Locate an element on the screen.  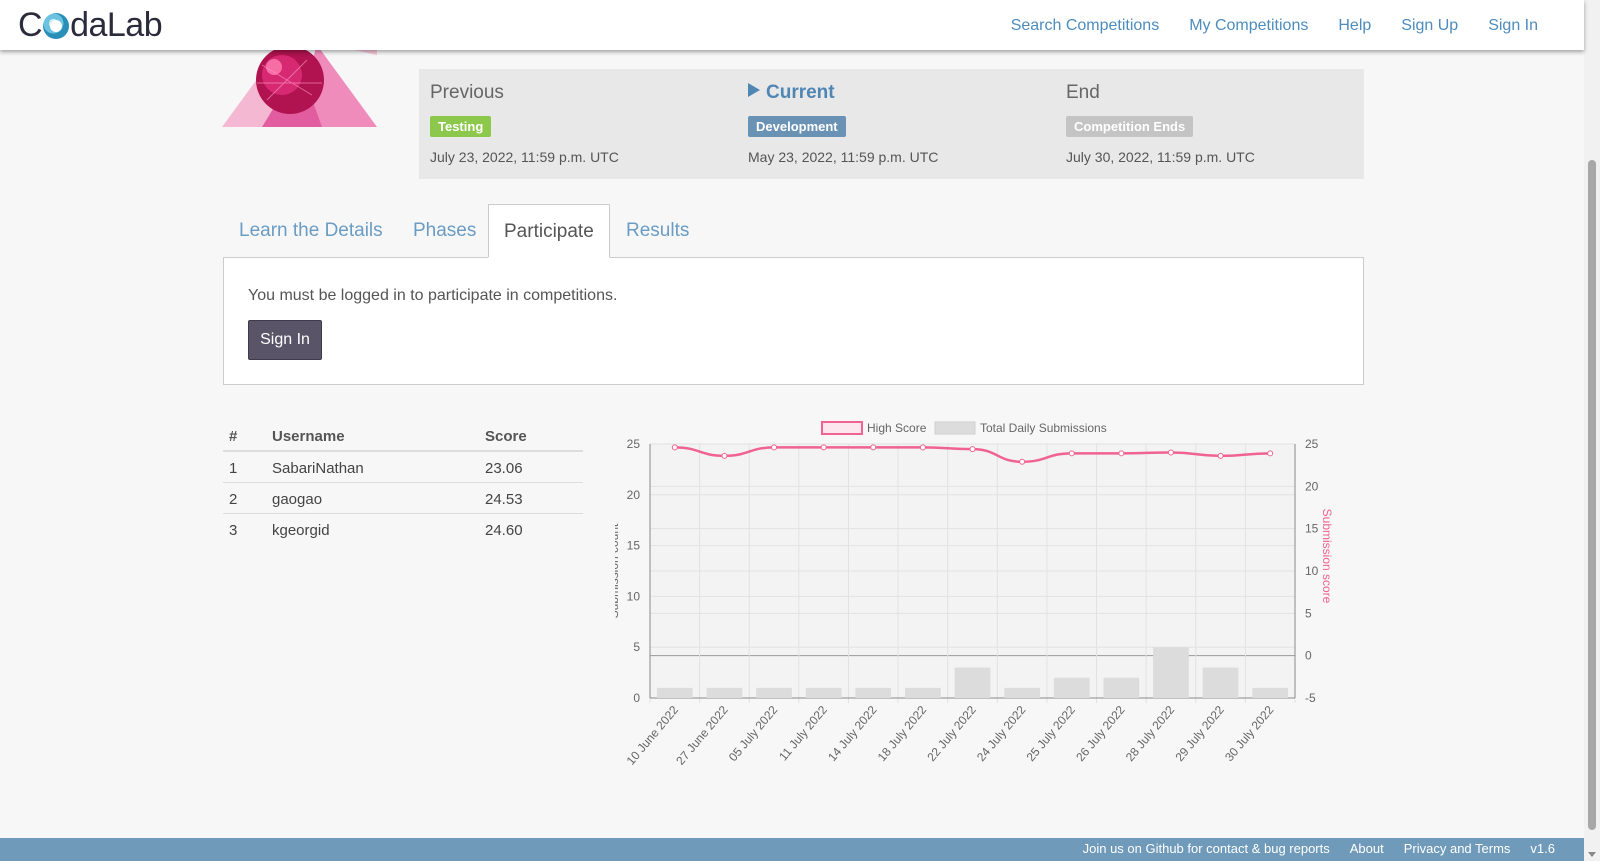
header-score: Score is located at coordinates (506, 436).